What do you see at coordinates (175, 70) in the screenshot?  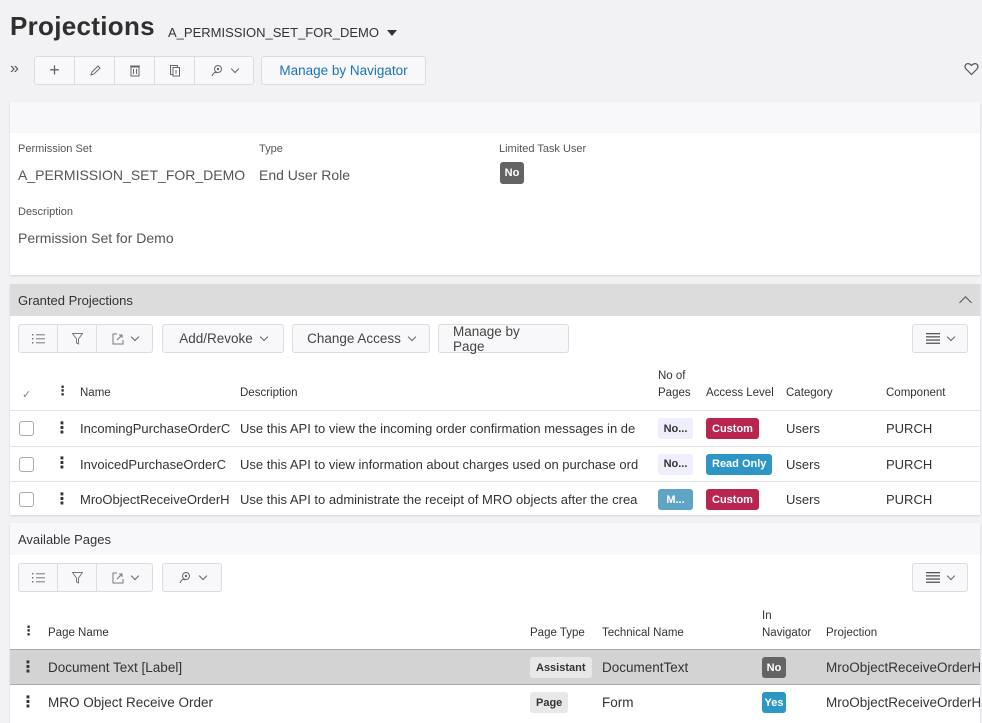 I see `duplicate-icon` at bounding box center [175, 70].